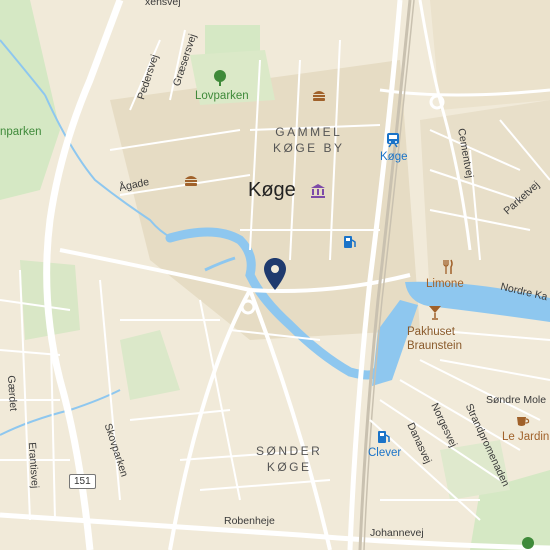 The image size is (550, 550). I want to click on poi-label-koge-station: Køge, so click(394, 157).